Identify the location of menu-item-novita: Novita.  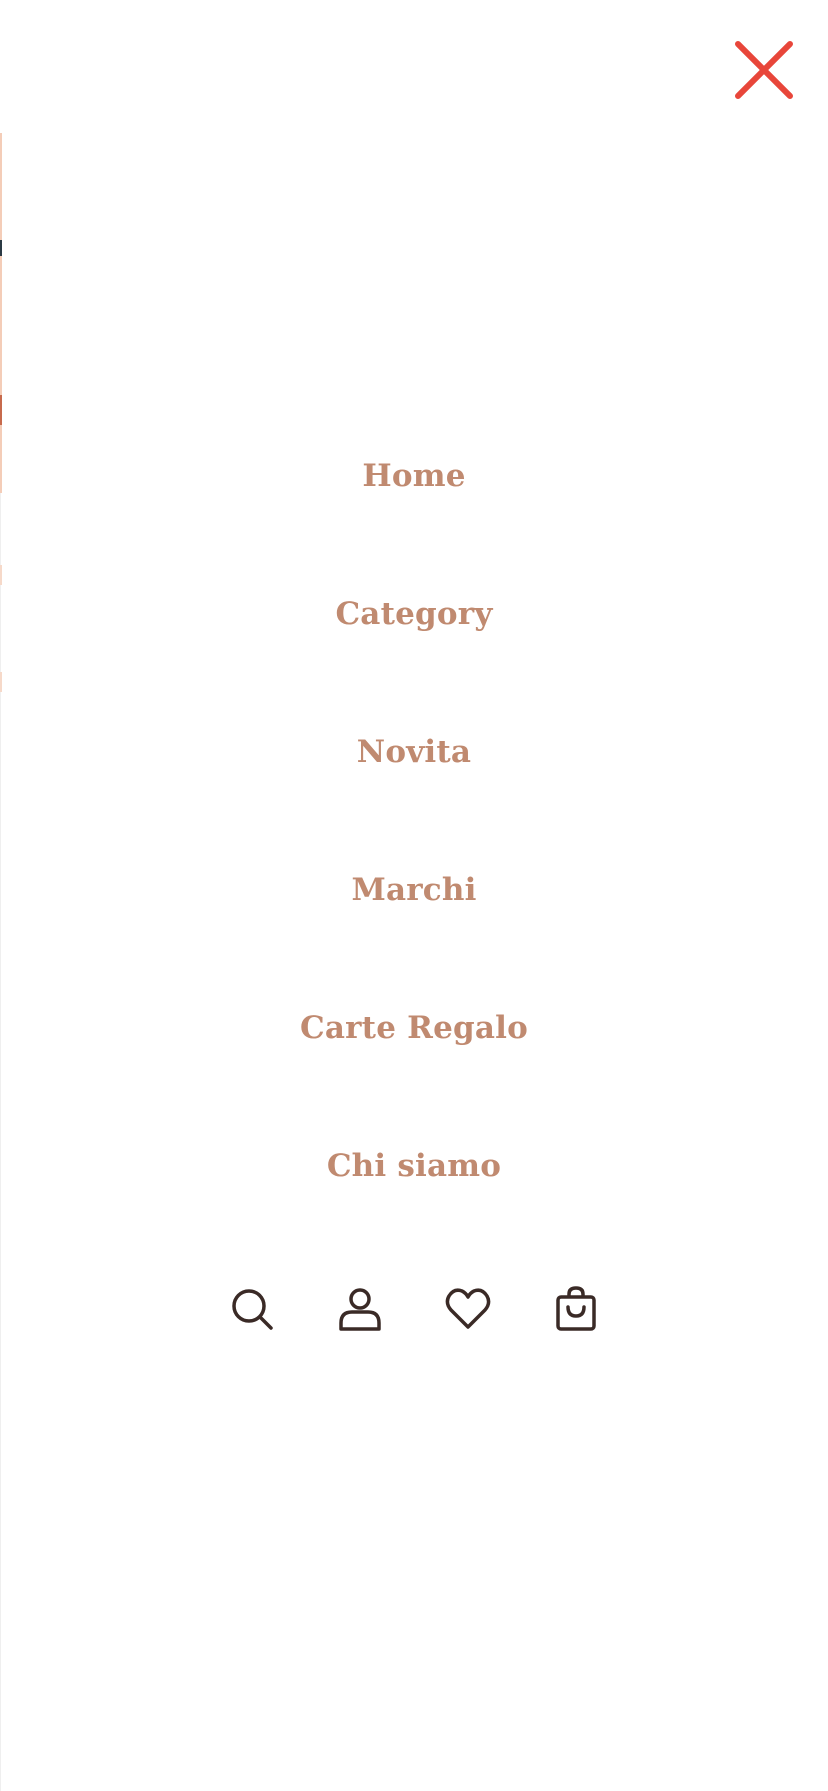
(414, 781).